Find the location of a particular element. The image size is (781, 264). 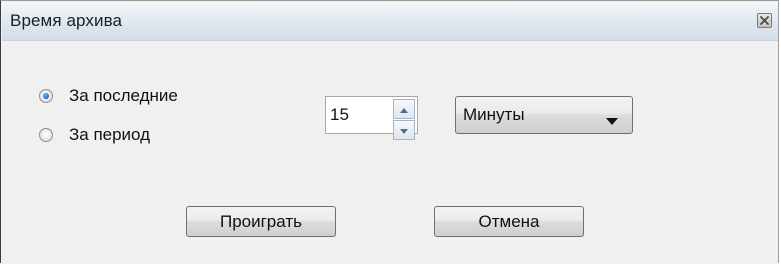

spin-buttons is located at coordinates (404, 119).